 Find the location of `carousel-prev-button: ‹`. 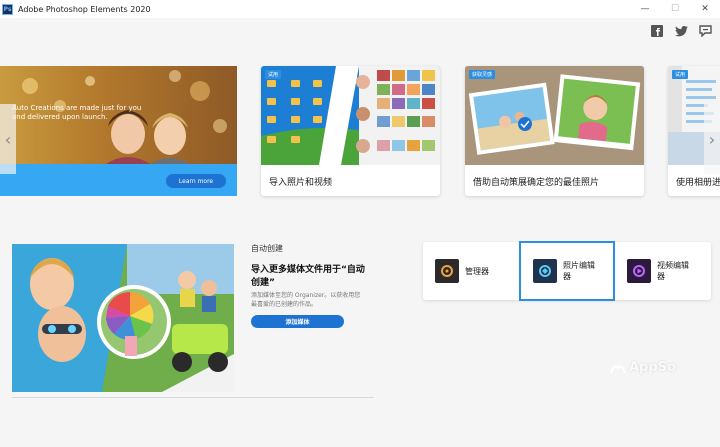

carousel-prev-button: ‹ is located at coordinates (8, 139).